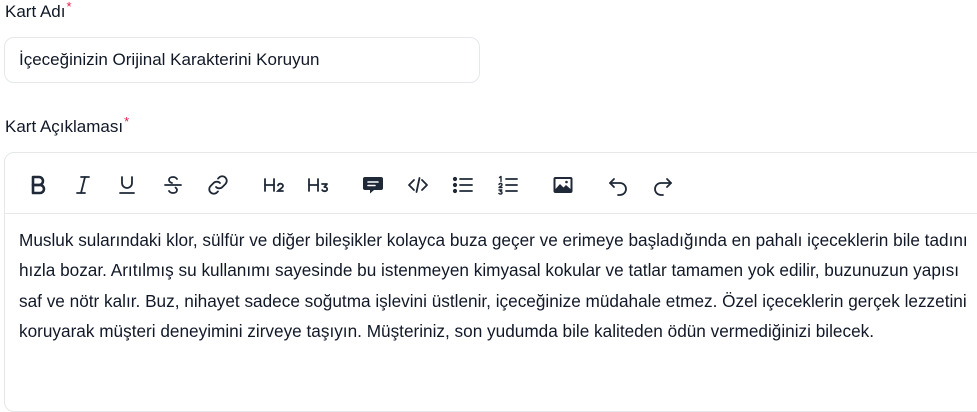 The image size is (977, 412). I want to click on bullet-list-button, so click(463, 185).